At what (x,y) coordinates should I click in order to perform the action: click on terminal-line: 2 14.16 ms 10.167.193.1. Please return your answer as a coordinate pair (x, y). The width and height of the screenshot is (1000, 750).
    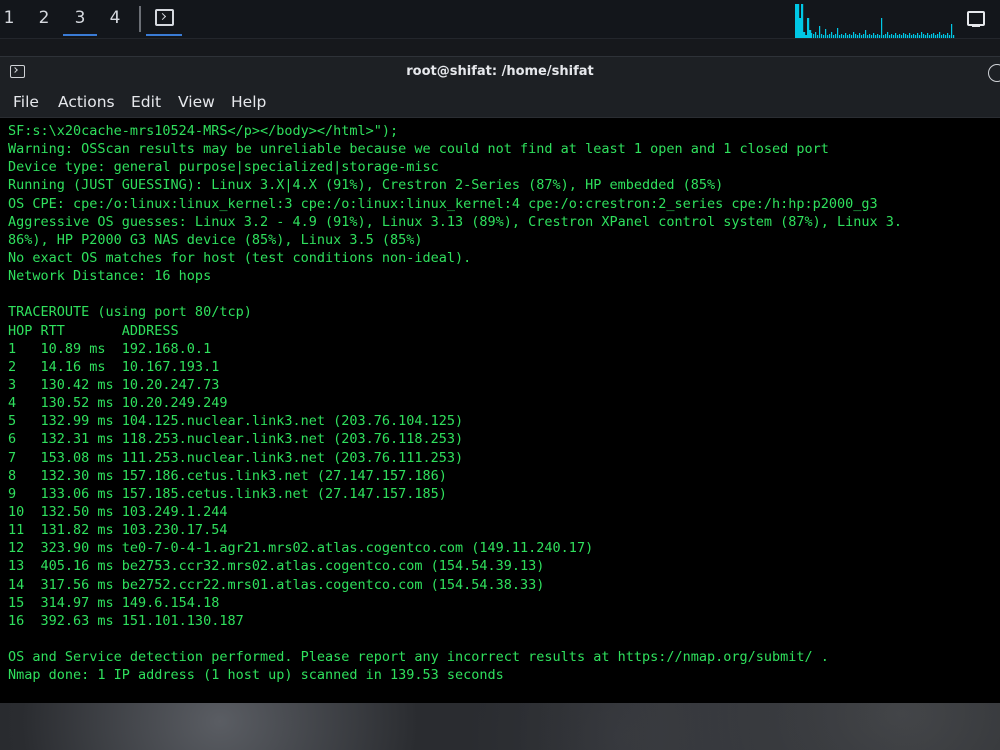
    Looking at the image, I should click on (114, 366).